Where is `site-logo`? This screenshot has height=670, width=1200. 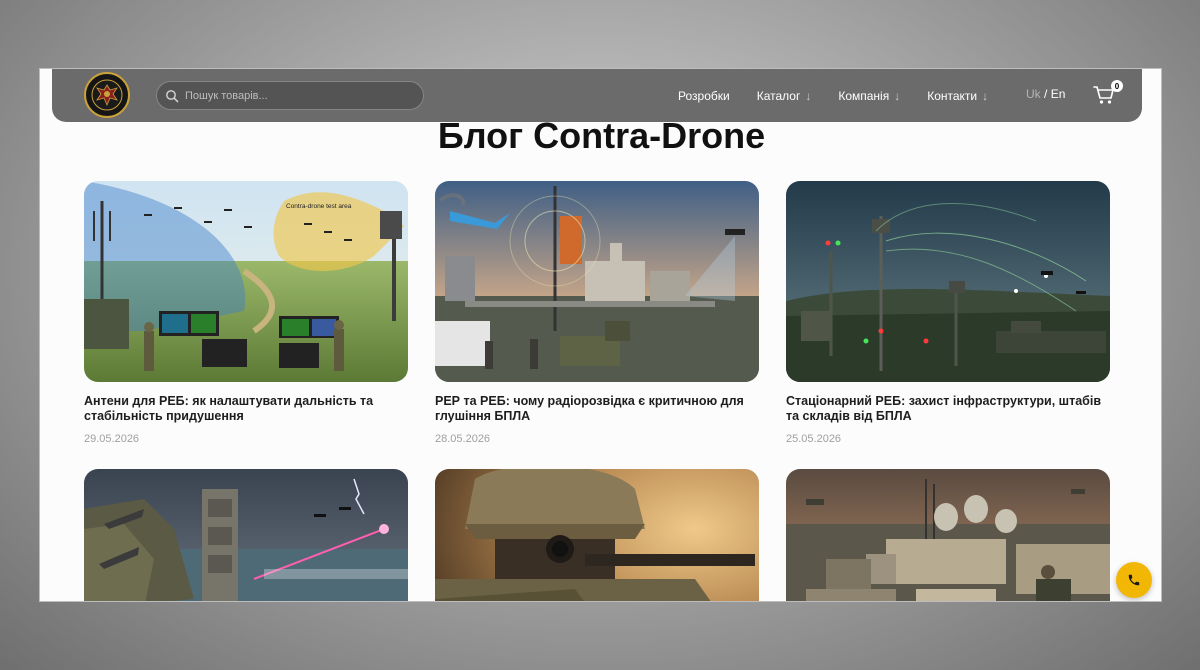 site-logo is located at coordinates (107, 95).